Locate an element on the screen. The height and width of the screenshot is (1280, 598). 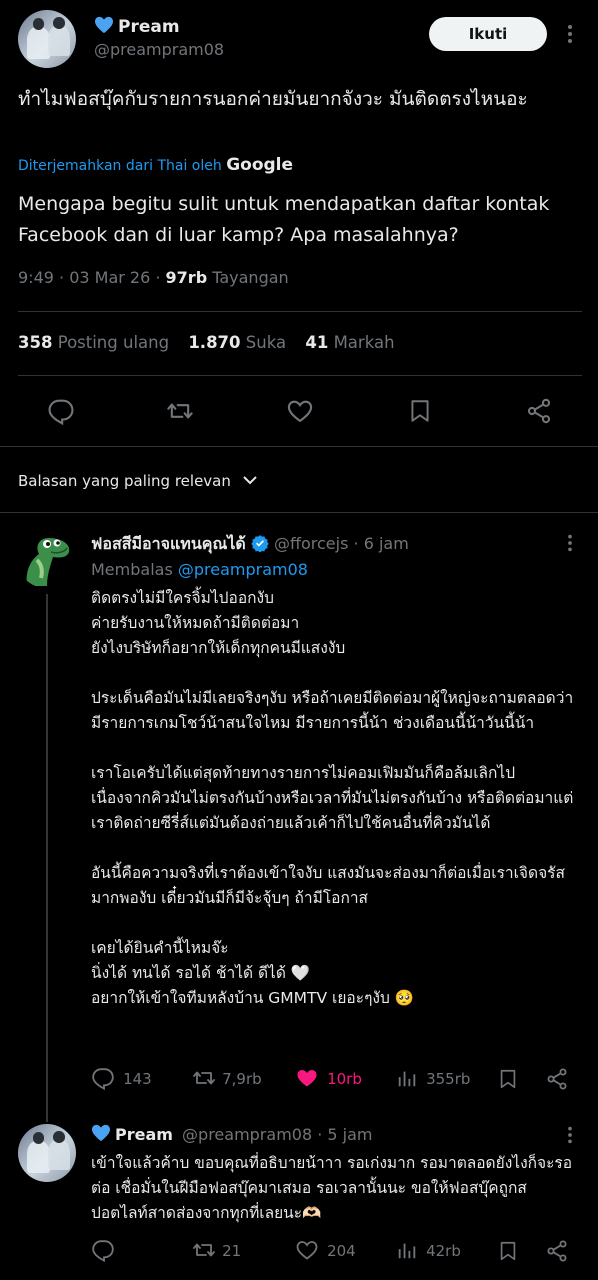
tweet-time: 9:49 · 03 Mar 26 · is located at coordinates (92, 277).